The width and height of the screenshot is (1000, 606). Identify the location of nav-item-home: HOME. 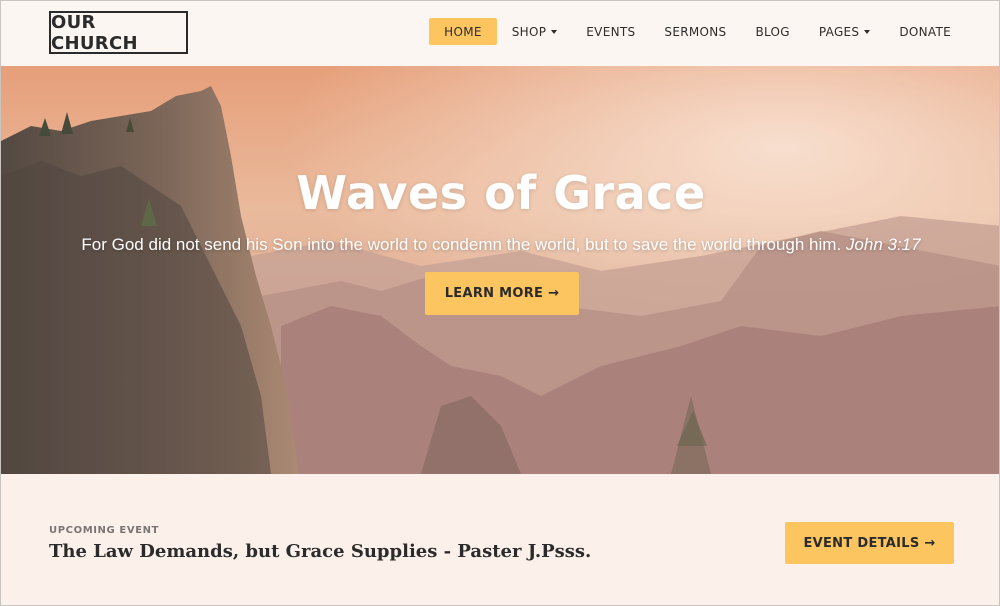
(463, 31).